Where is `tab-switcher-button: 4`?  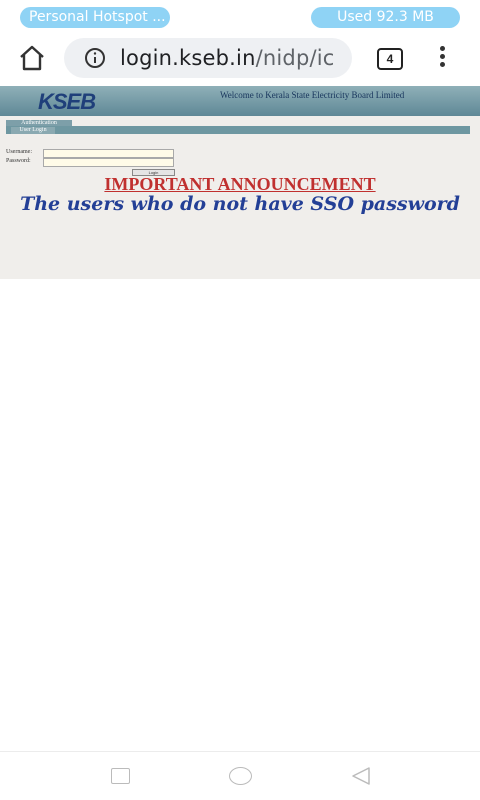 tab-switcher-button: 4 is located at coordinates (390, 59).